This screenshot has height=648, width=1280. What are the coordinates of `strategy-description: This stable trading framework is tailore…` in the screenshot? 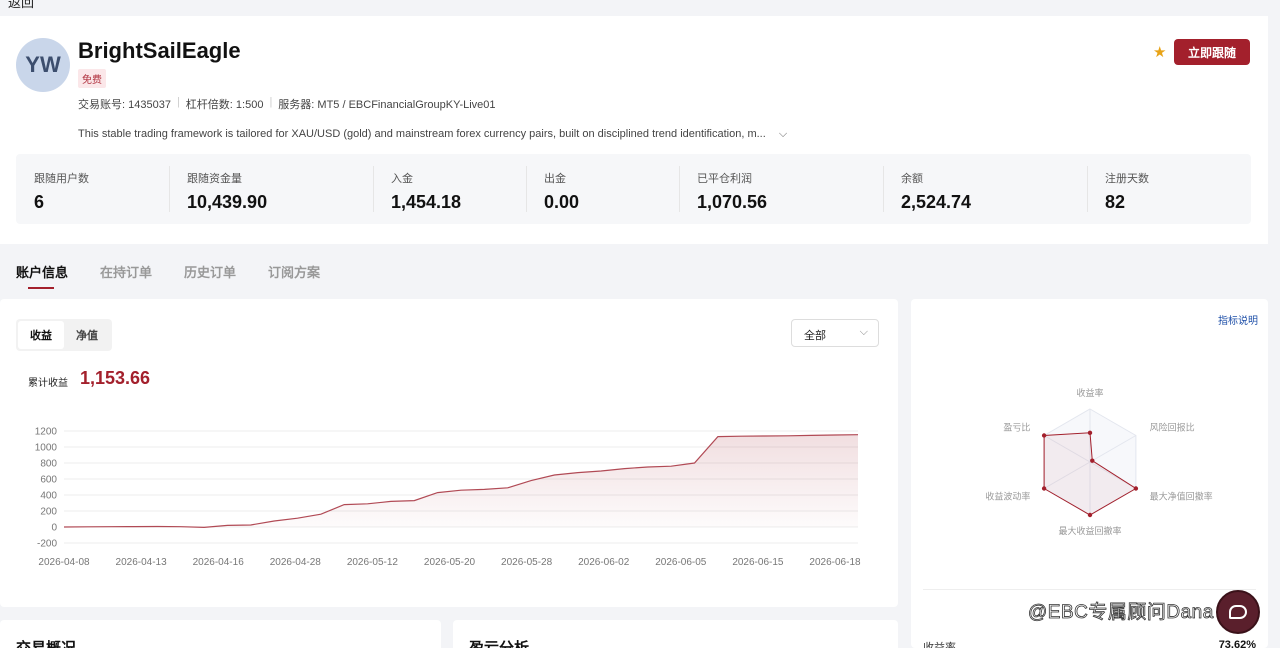 It's located at (432, 134).